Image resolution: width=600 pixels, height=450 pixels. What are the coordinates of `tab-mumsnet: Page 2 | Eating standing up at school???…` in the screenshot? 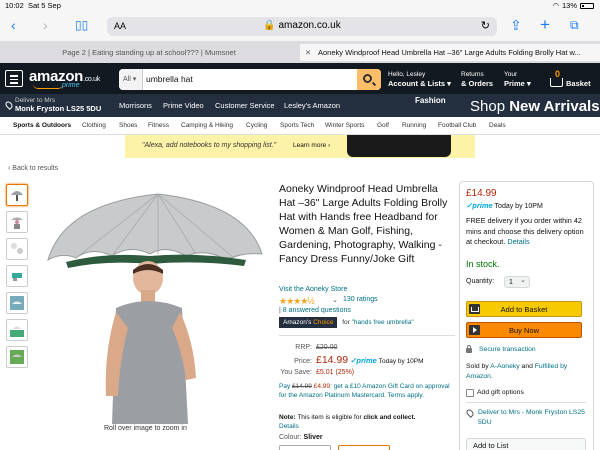 It's located at (149, 52).